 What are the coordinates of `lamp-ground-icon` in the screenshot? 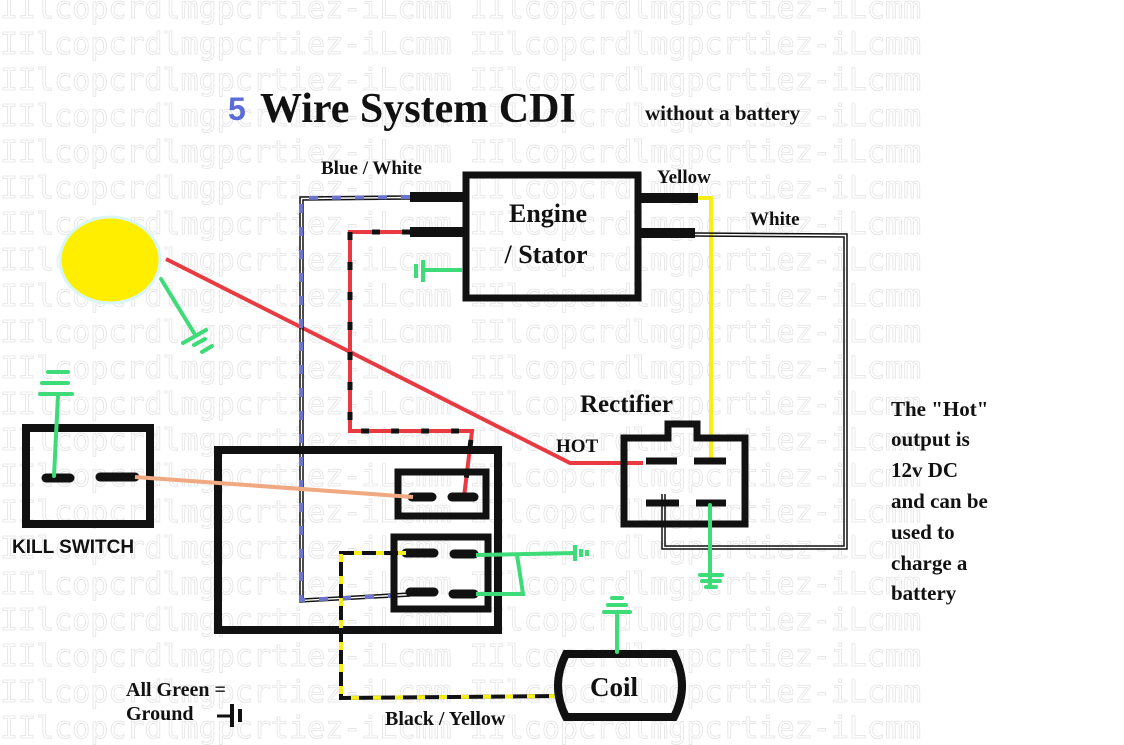 It's located at (186, 315).